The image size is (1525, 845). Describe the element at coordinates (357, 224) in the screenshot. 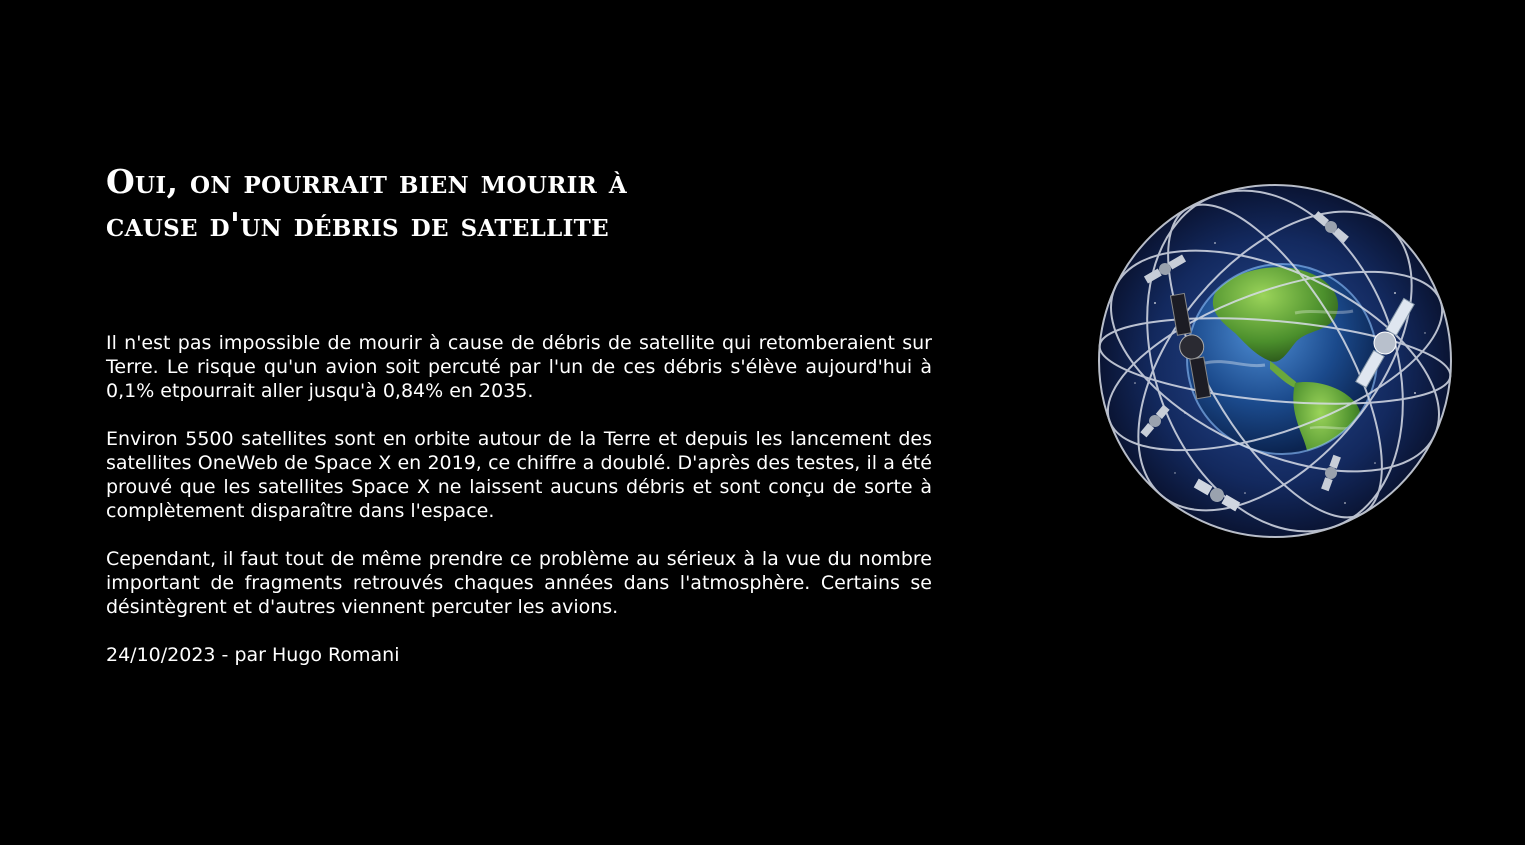

I see `article-title-line-2: cause d'un débris de satellite` at that location.